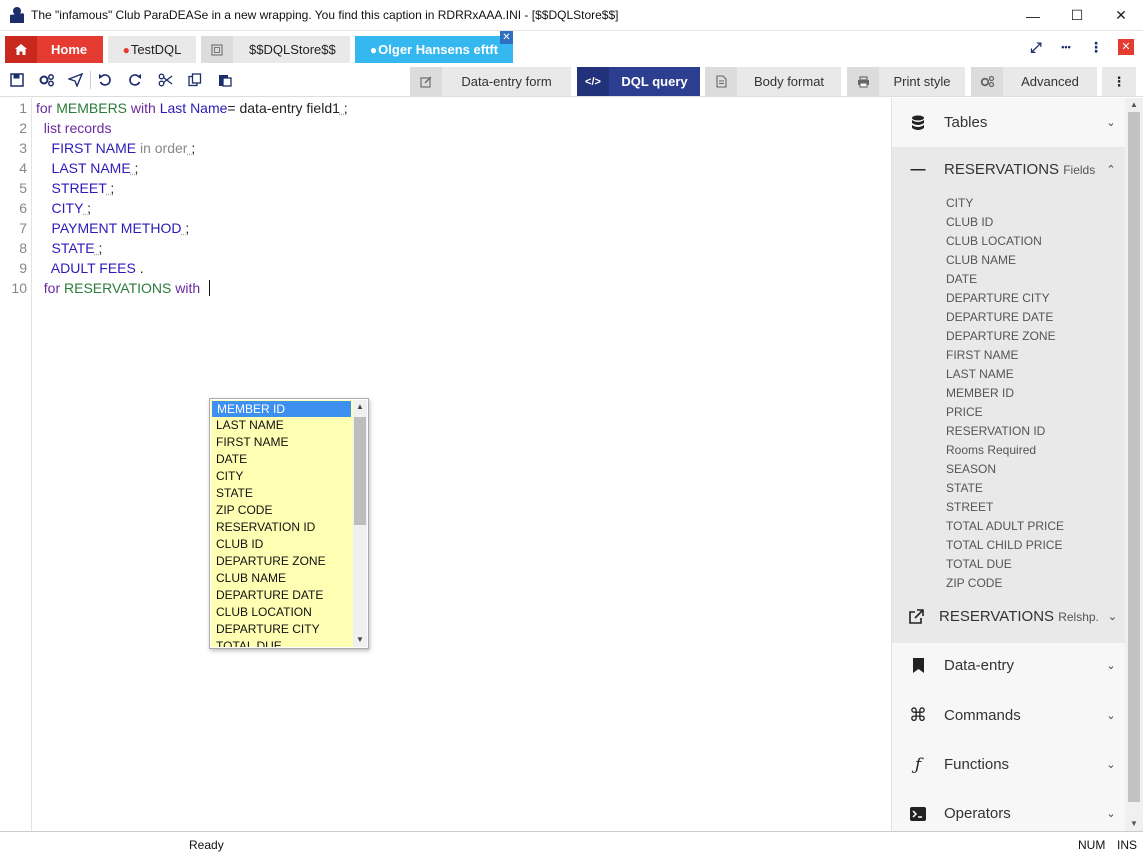 The image size is (1143, 857). I want to click on autocomplete-item: FIRST NAME, so click(282, 442).